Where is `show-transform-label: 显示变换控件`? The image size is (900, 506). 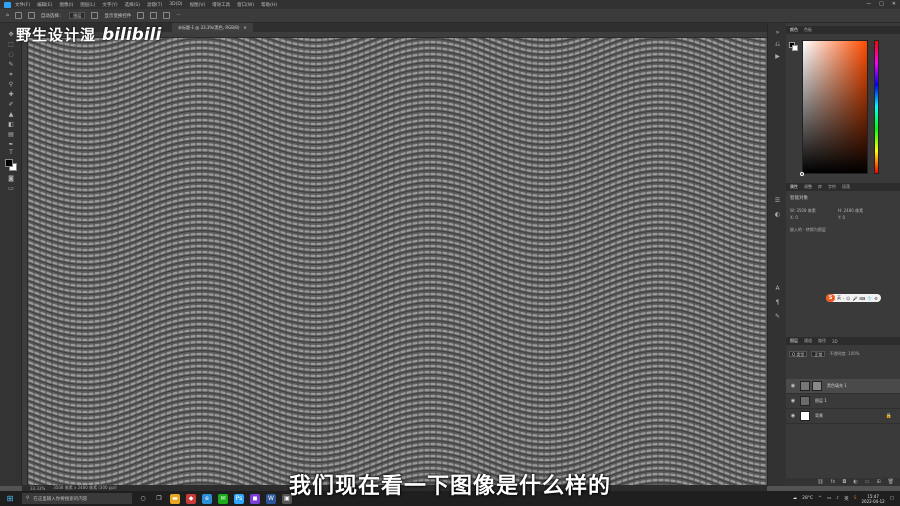
show-transform-label: 显示变换控件 is located at coordinates (118, 16).